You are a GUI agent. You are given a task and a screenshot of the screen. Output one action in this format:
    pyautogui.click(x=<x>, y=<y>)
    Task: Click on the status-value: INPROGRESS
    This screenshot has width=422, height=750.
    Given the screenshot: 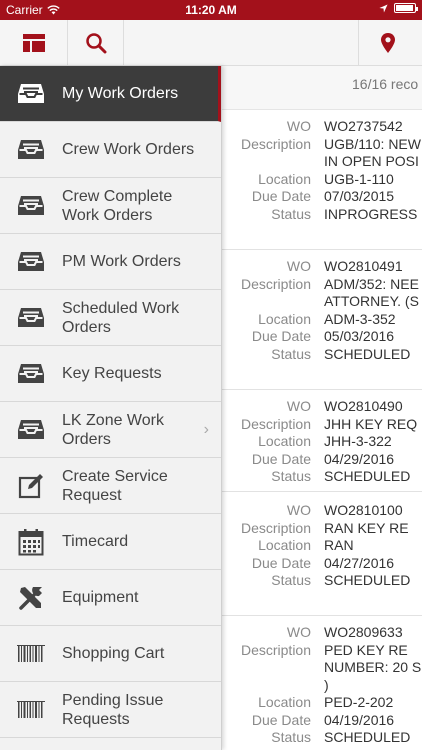 What is the action you would take?
    pyautogui.click(x=371, y=213)
    